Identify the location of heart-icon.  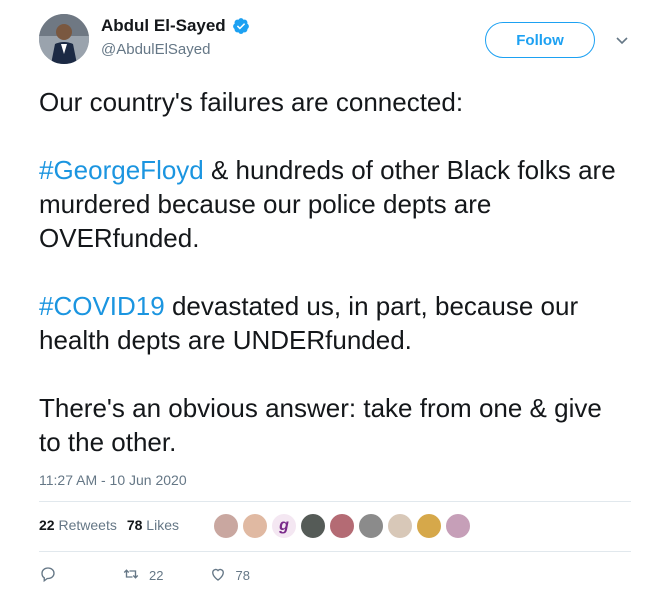
(218, 575).